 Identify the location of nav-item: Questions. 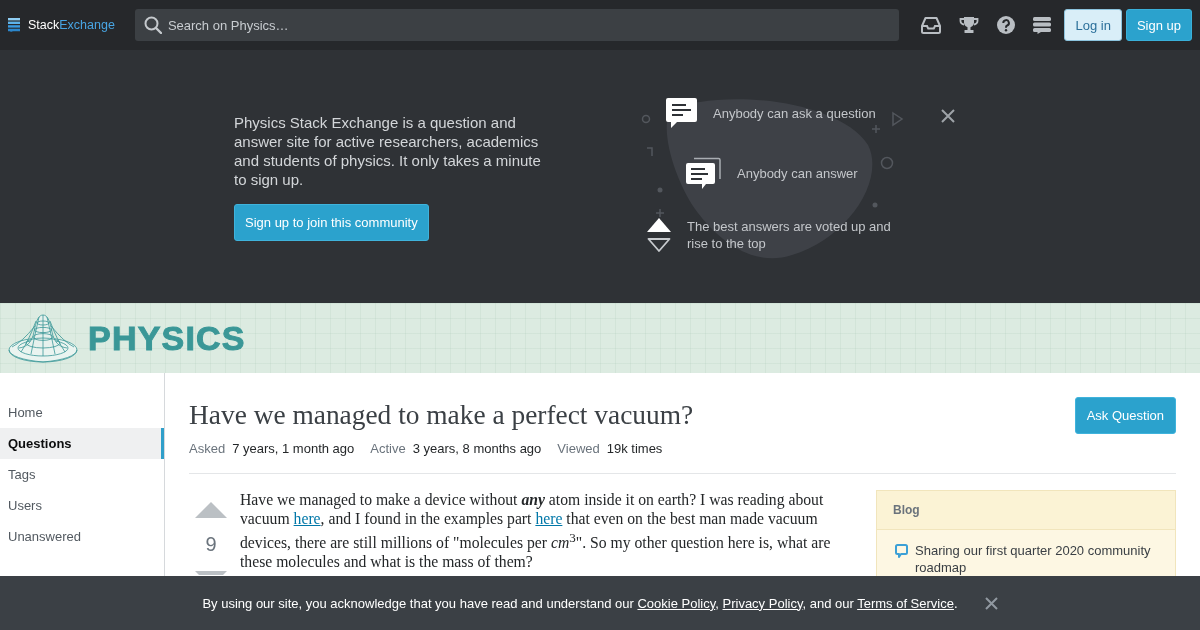
(82, 443).